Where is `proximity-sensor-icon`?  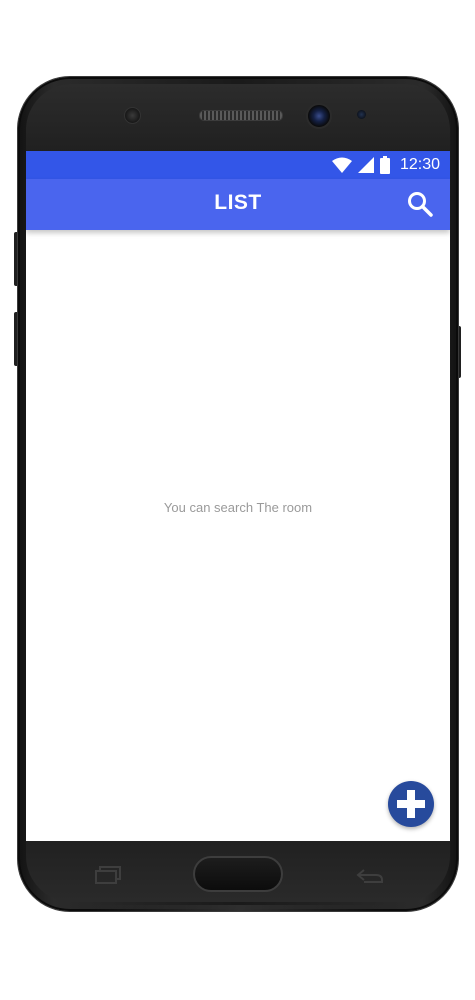
proximity-sensor-icon is located at coordinates (132, 115).